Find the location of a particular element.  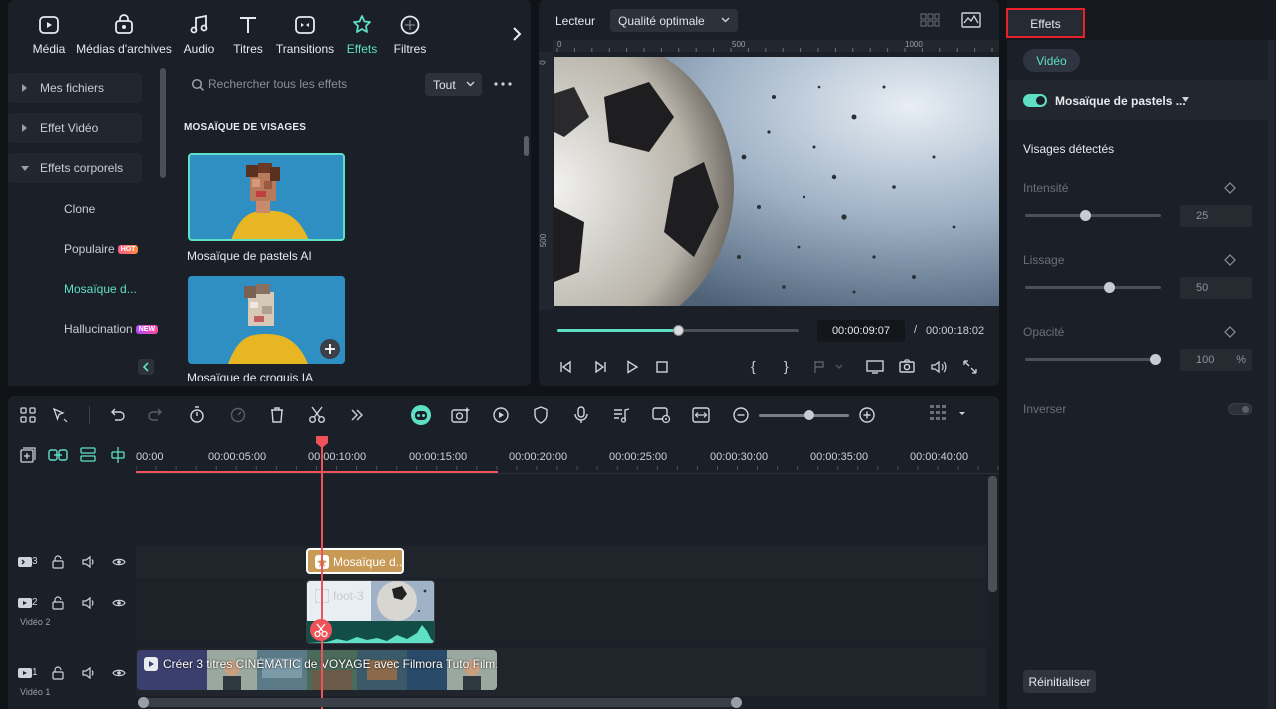

sidebar-collapse-button is located at coordinates (146, 367).